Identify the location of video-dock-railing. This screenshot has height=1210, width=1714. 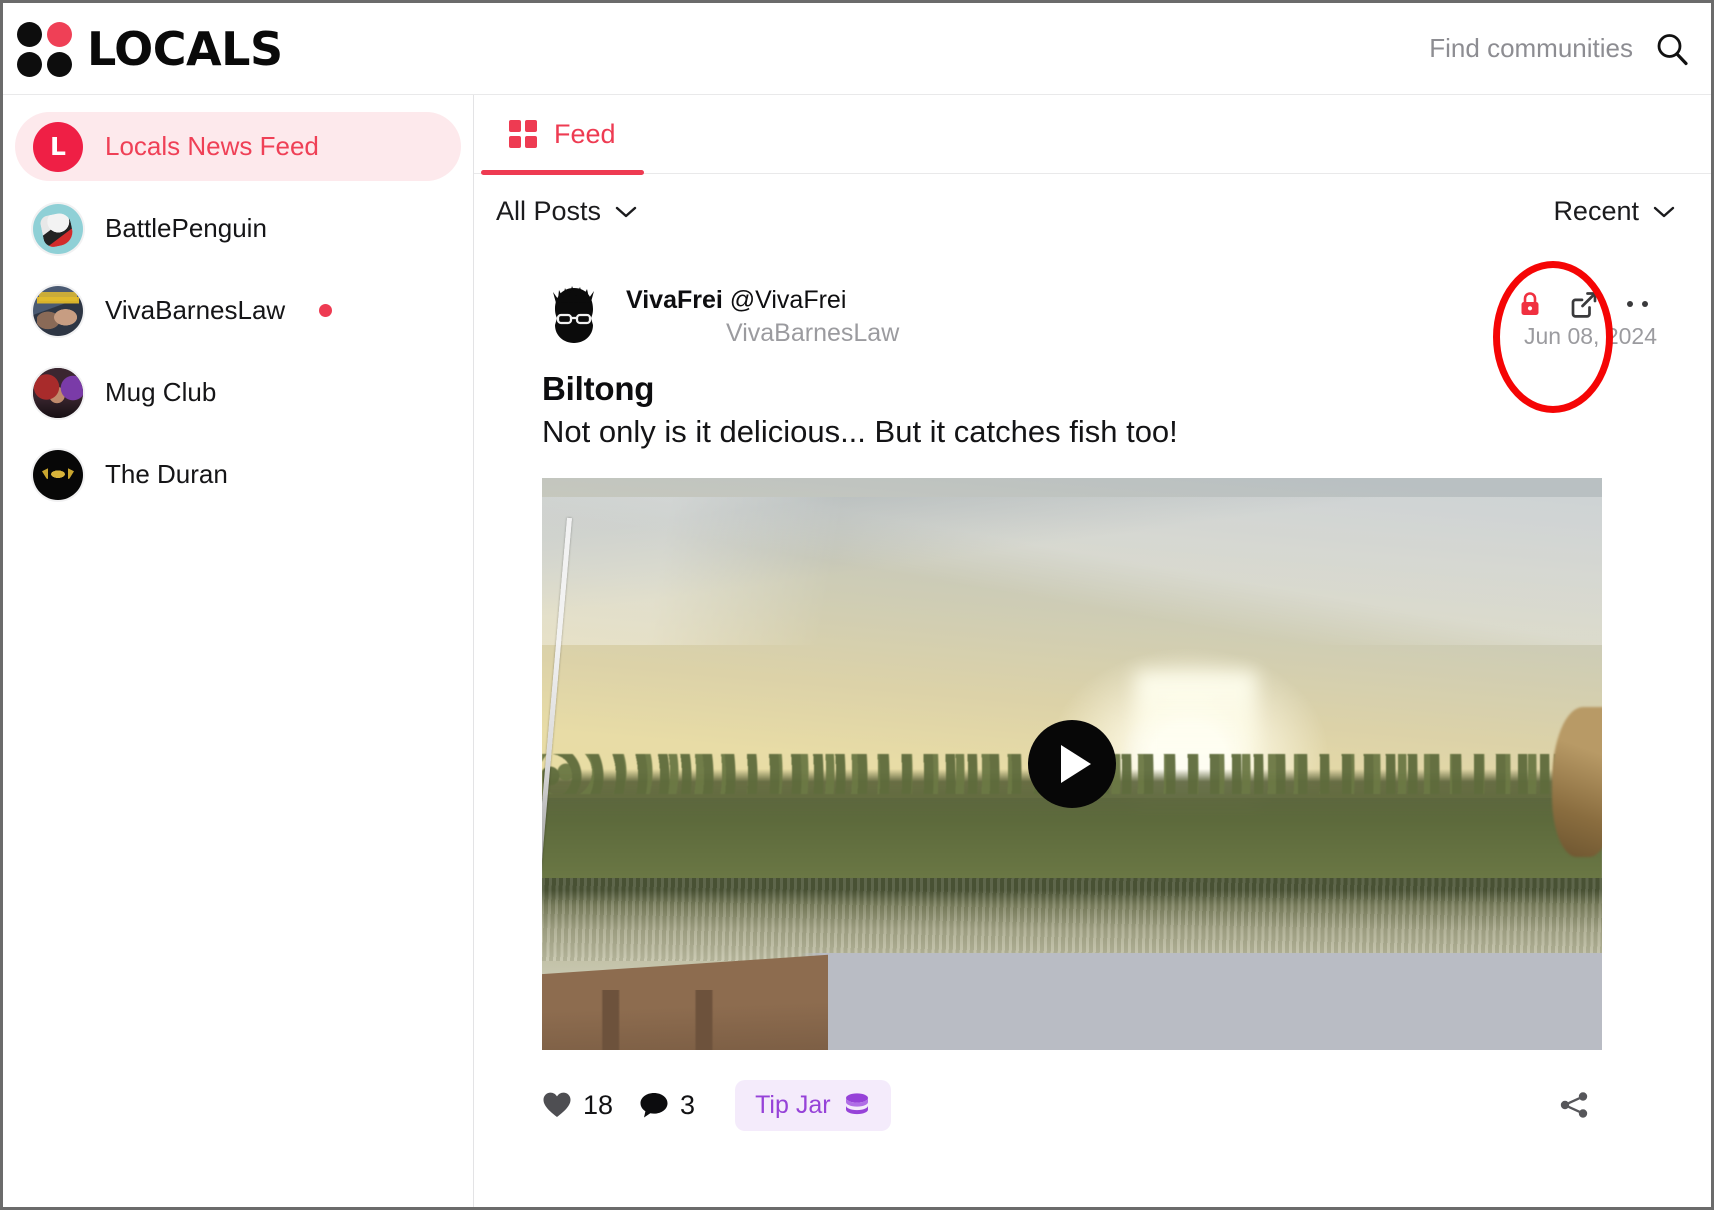
(1072, 1001).